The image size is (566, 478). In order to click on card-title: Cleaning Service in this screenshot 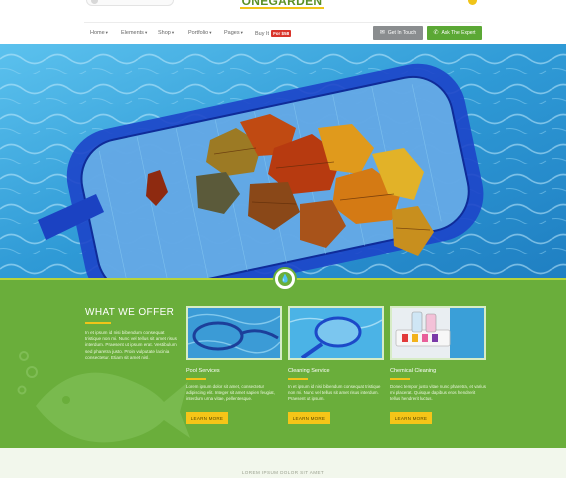, I will do `click(309, 371)`.